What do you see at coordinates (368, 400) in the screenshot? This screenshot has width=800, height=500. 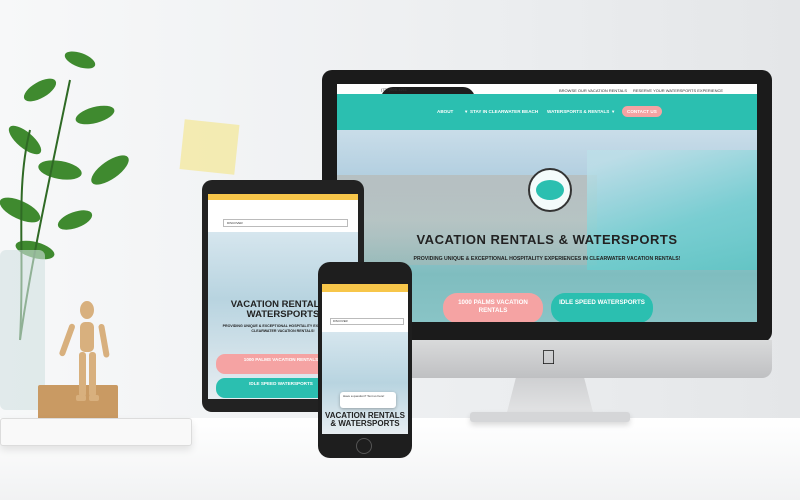 I see `chat-widget: Have a question? Text us here!` at bounding box center [368, 400].